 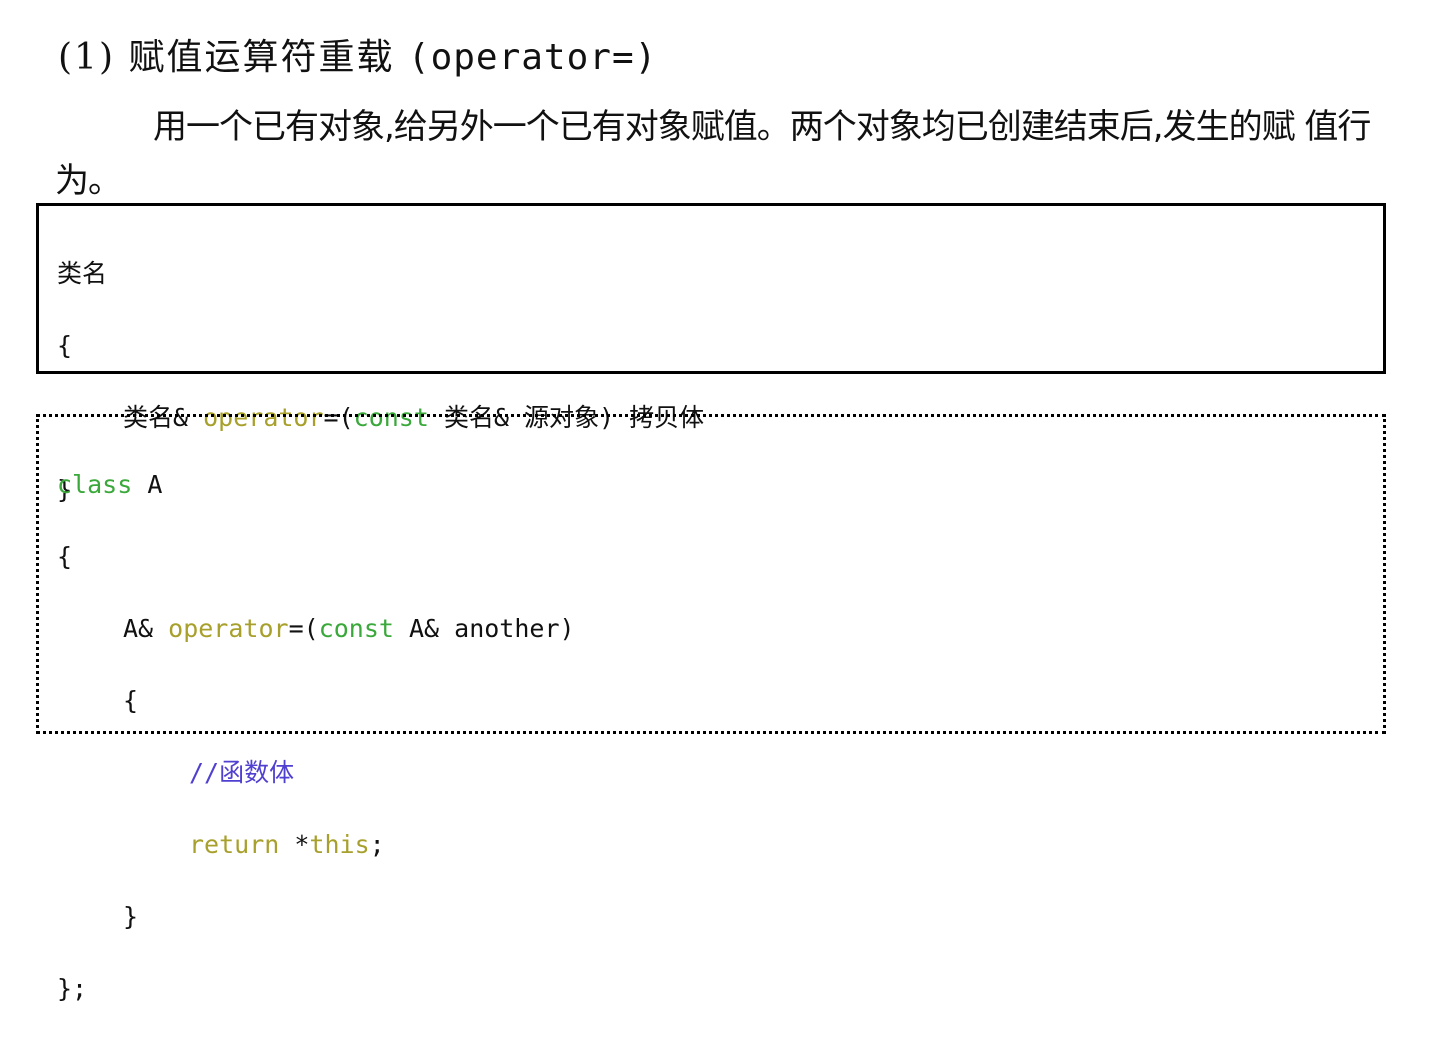 What do you see at coordinates (234, 844) in the screenshot?
I see `keyword-return: return` at bounding box center [234, 844].